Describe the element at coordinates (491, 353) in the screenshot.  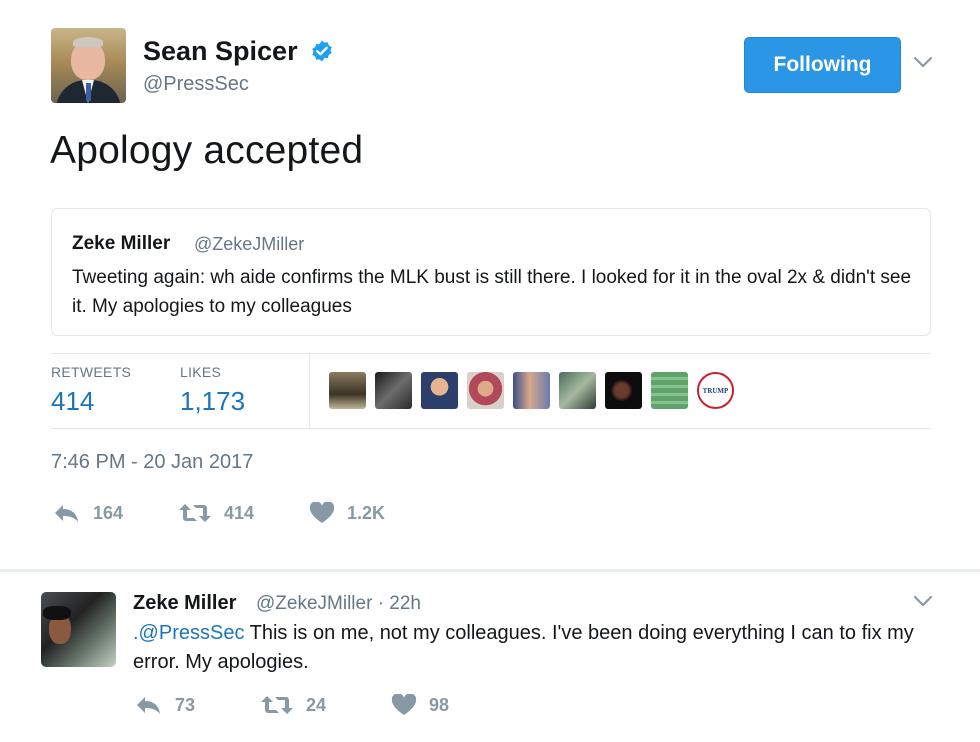
I see `stats-top-divider` at that location.